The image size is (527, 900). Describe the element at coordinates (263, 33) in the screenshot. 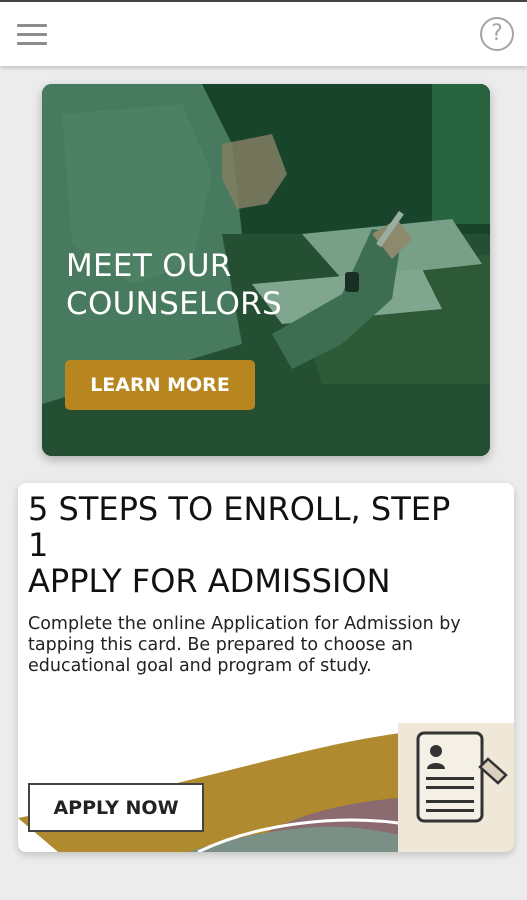

I see `top-app-bar: ?` at that location.